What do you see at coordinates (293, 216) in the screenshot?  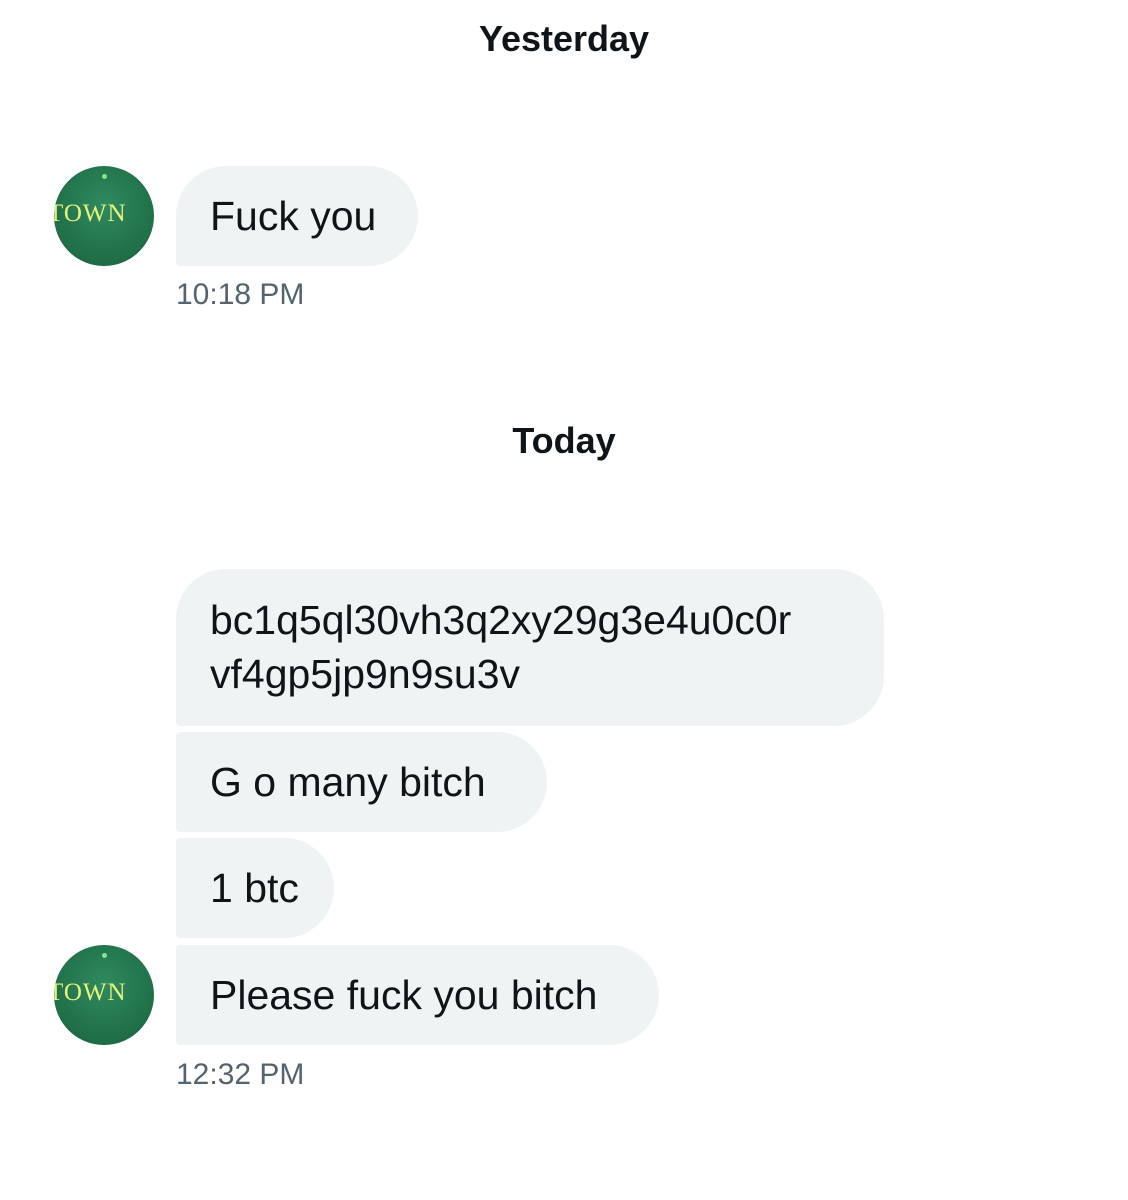 I see `message-text: Fuck you` at bounding box center [293, 216].